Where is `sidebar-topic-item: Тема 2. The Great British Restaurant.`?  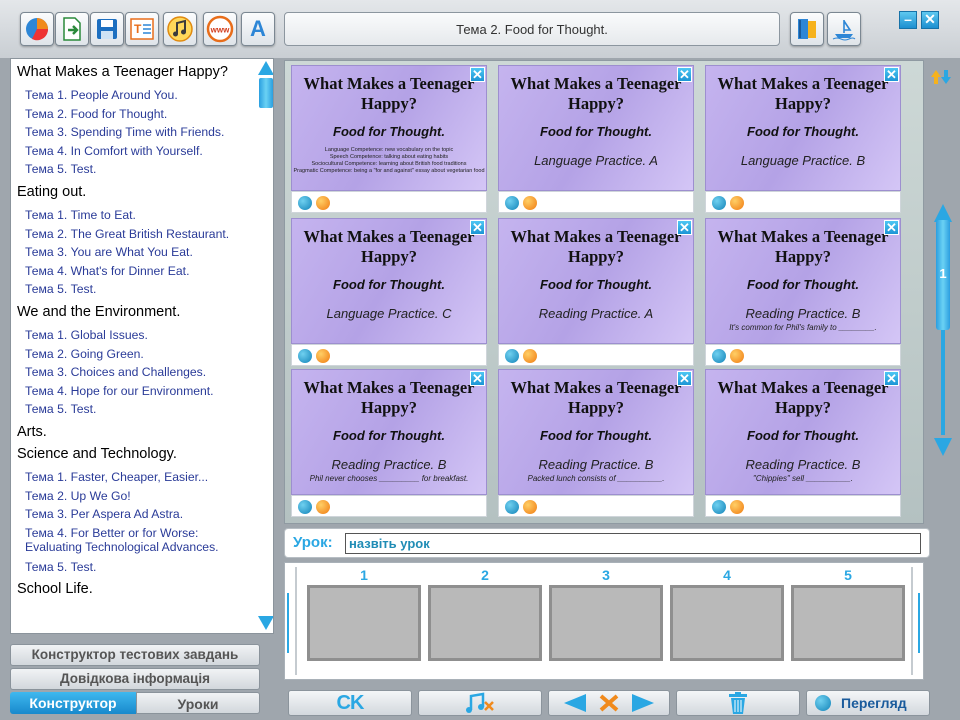 sidebar-topic-item: Тема 2. The Great British Restaurant. is located at coordinates (136, 234).